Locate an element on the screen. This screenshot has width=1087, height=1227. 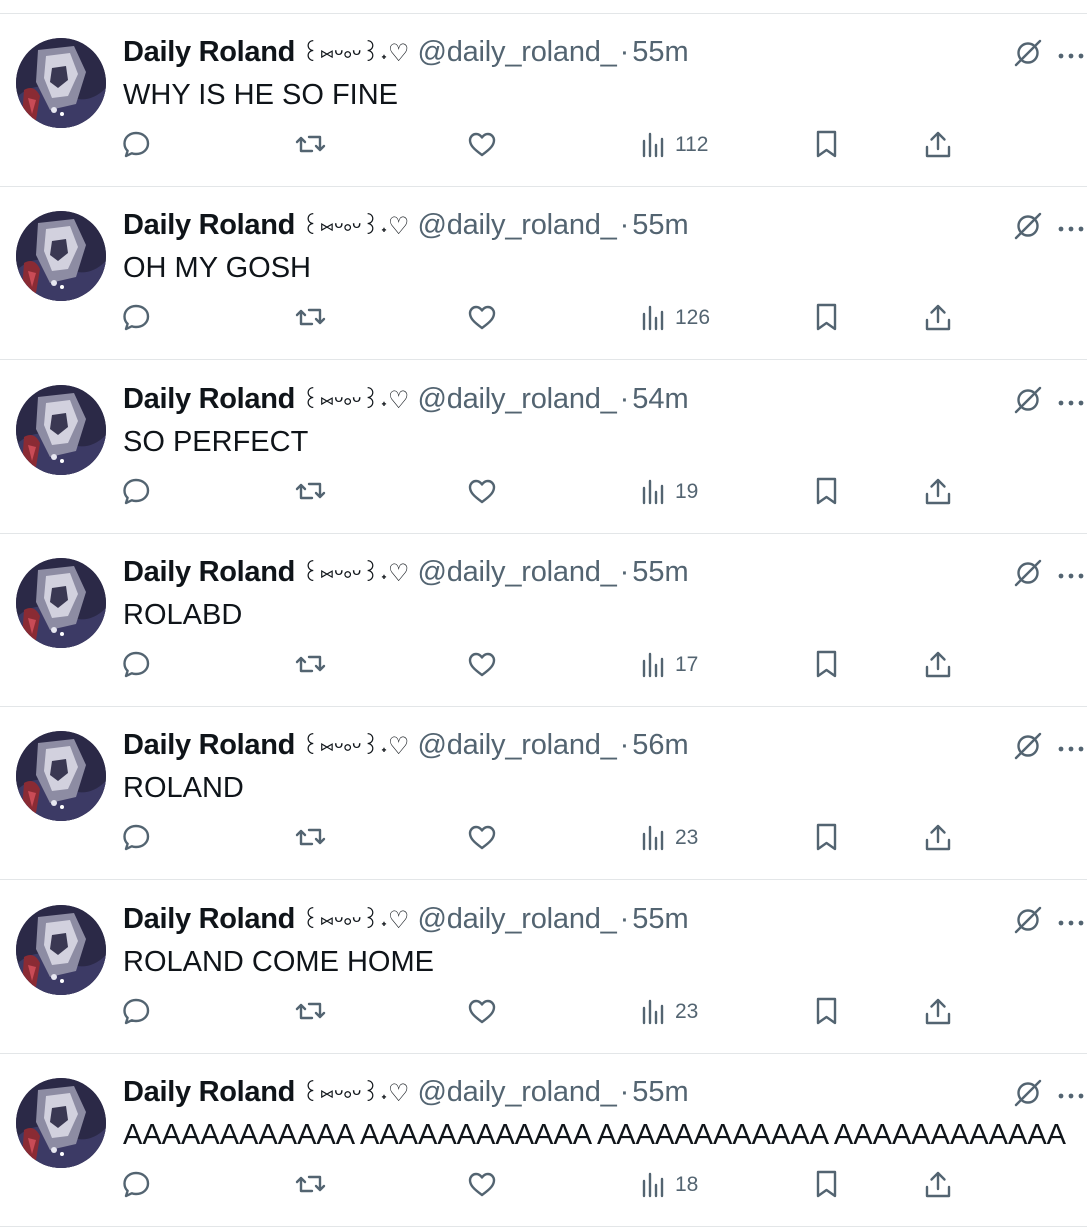
action-bar: 112 is located at coordinates (543, 145).